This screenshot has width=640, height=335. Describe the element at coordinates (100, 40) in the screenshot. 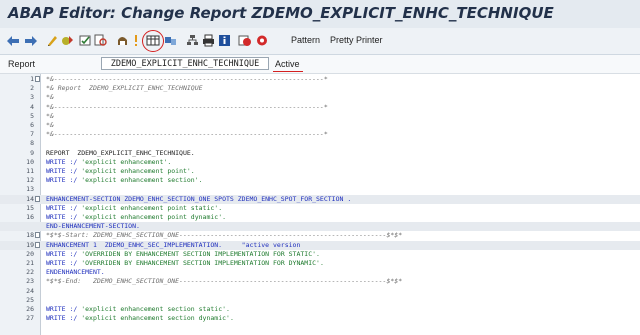

I see `where-used-icon` at that location.